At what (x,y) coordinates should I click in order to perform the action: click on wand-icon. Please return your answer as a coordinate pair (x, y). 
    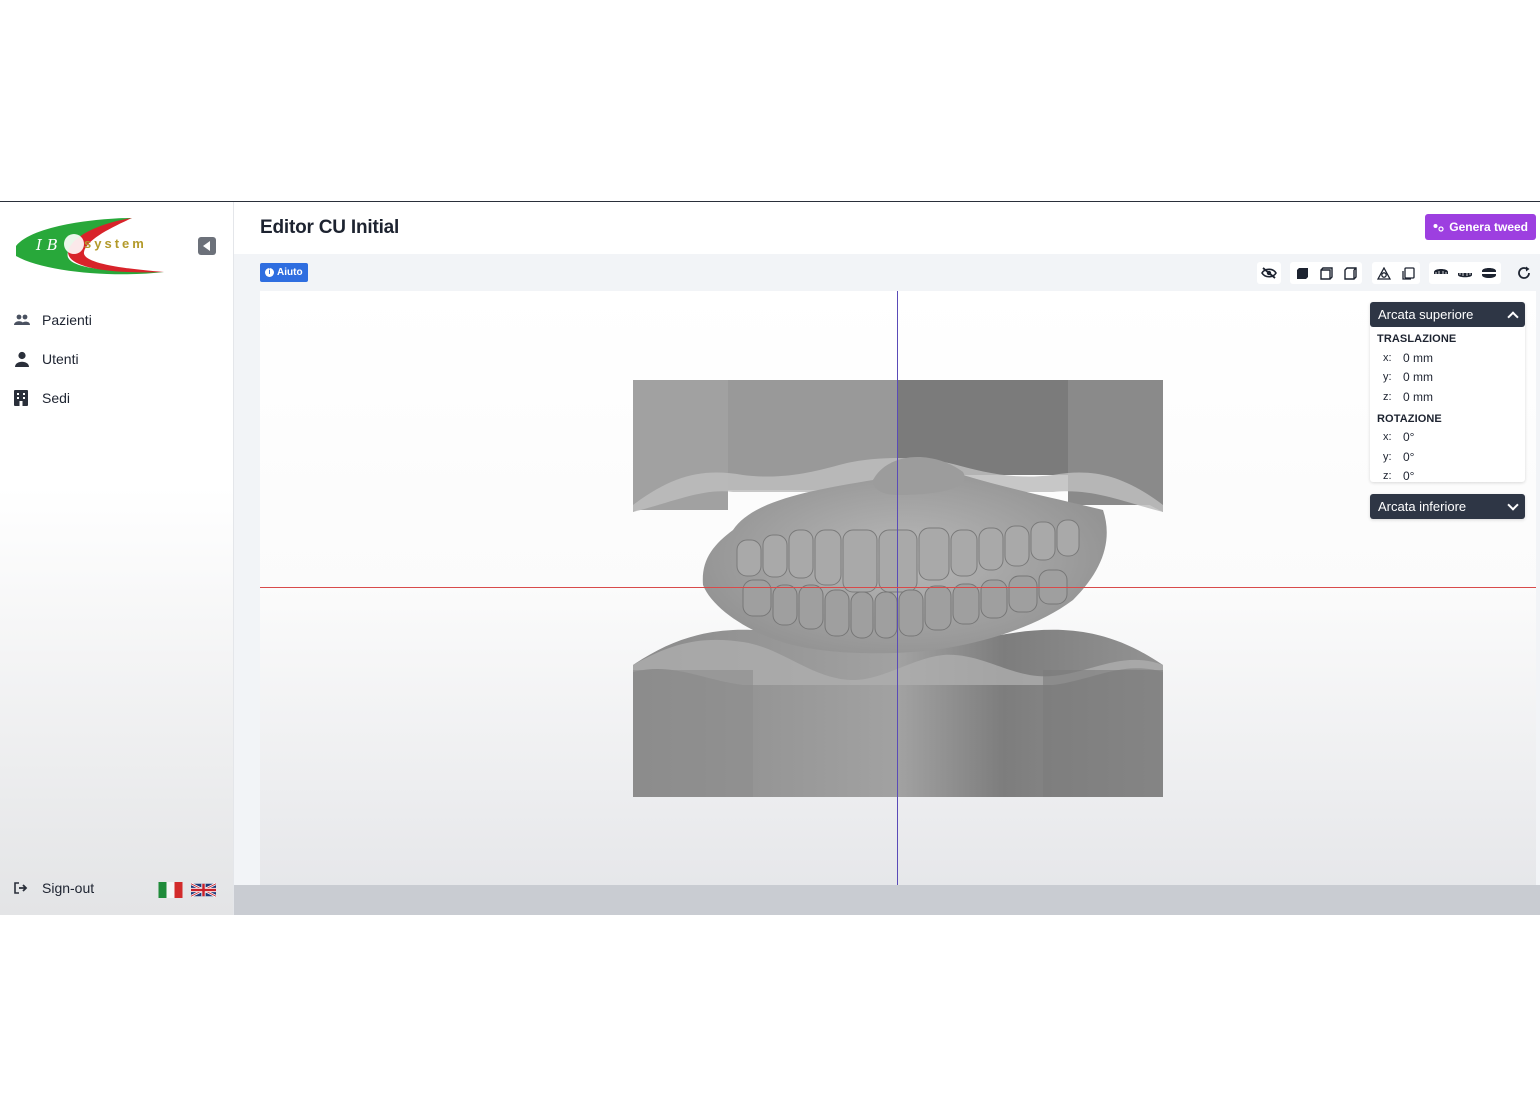
    Looking at the image, I should click on (1438, 227).